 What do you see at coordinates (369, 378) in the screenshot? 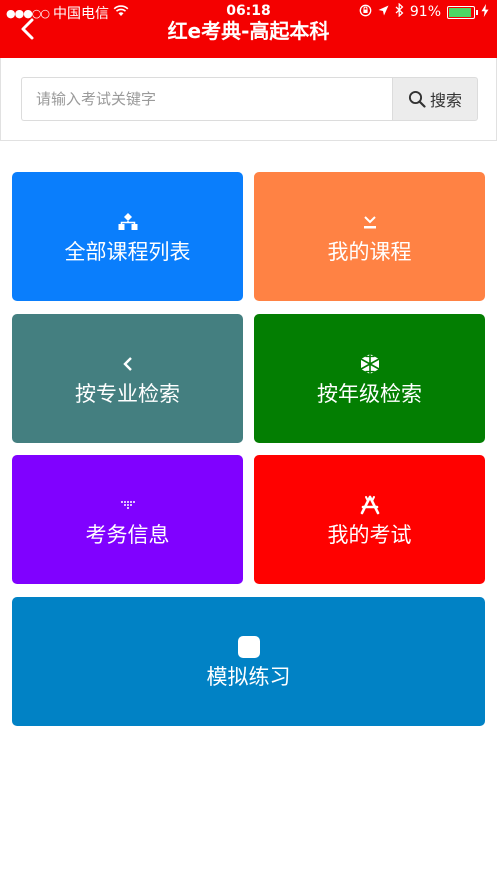
I see `tile-search-by-grade: 按年级检索` at bounding box center [369, 378].